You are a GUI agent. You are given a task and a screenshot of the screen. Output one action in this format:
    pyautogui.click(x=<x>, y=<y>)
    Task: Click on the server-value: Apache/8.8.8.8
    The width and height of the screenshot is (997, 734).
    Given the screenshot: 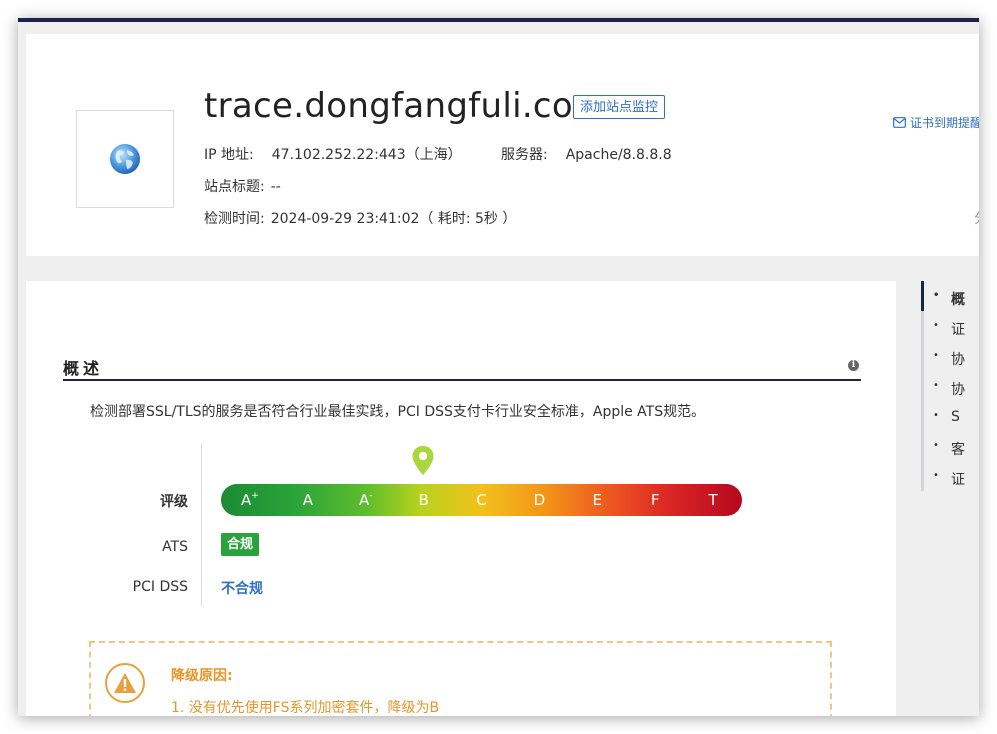 What is the action you would take?
    pyautogui.click(x=618, y=155)
    